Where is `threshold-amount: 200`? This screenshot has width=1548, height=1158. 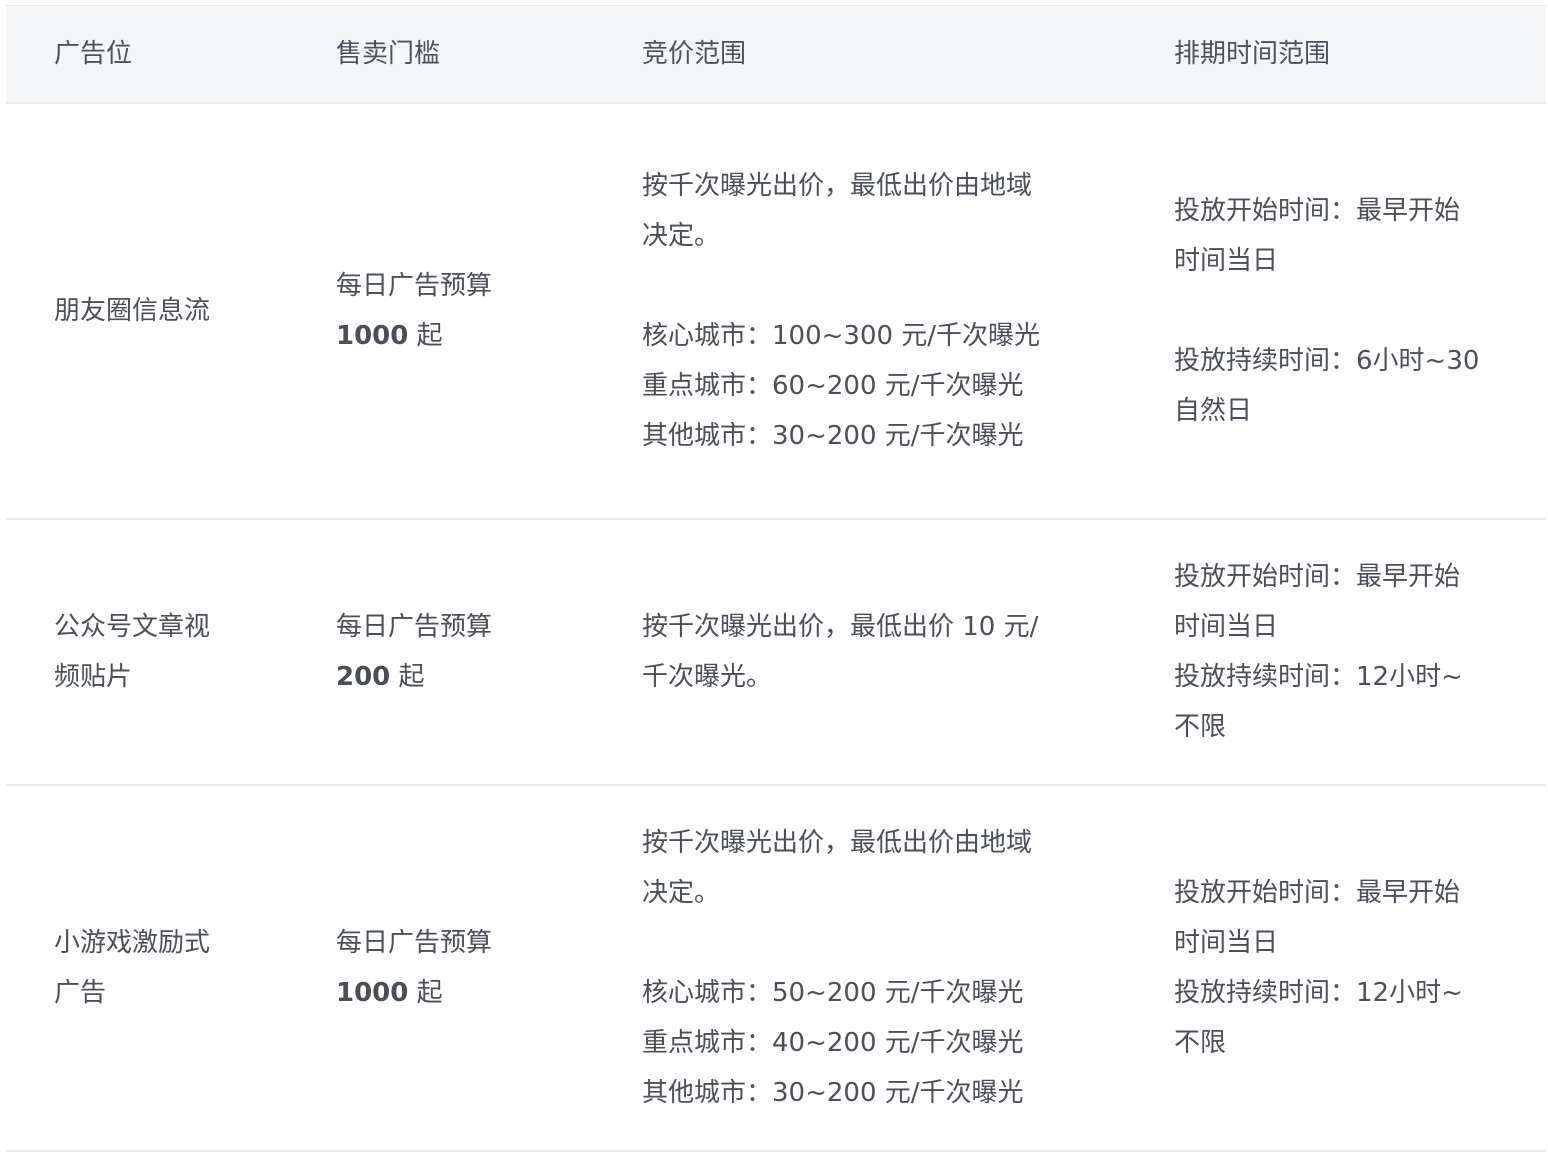 threshold-amount: 200 is located at coordinates (363, 677).